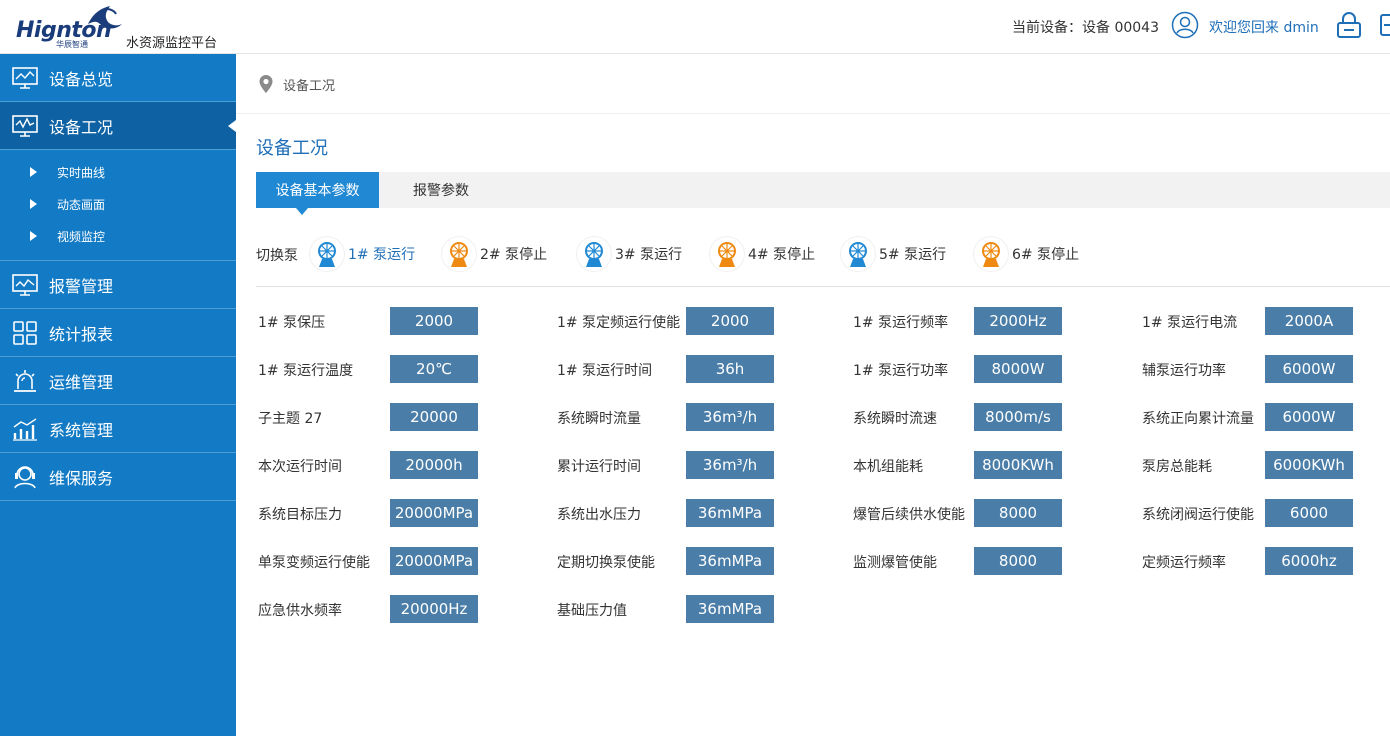  Describe the element at coordinates (619, 323) in the screenshot. I see `param-label: 1# 泵定频运行使能` at that location.